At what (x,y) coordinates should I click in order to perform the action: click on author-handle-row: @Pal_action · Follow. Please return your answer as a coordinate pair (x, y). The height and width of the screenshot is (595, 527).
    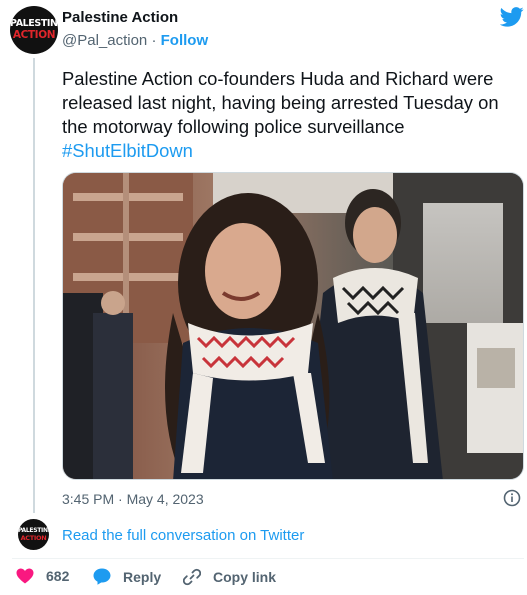
    Looking at the image, I should click on (135, 40).